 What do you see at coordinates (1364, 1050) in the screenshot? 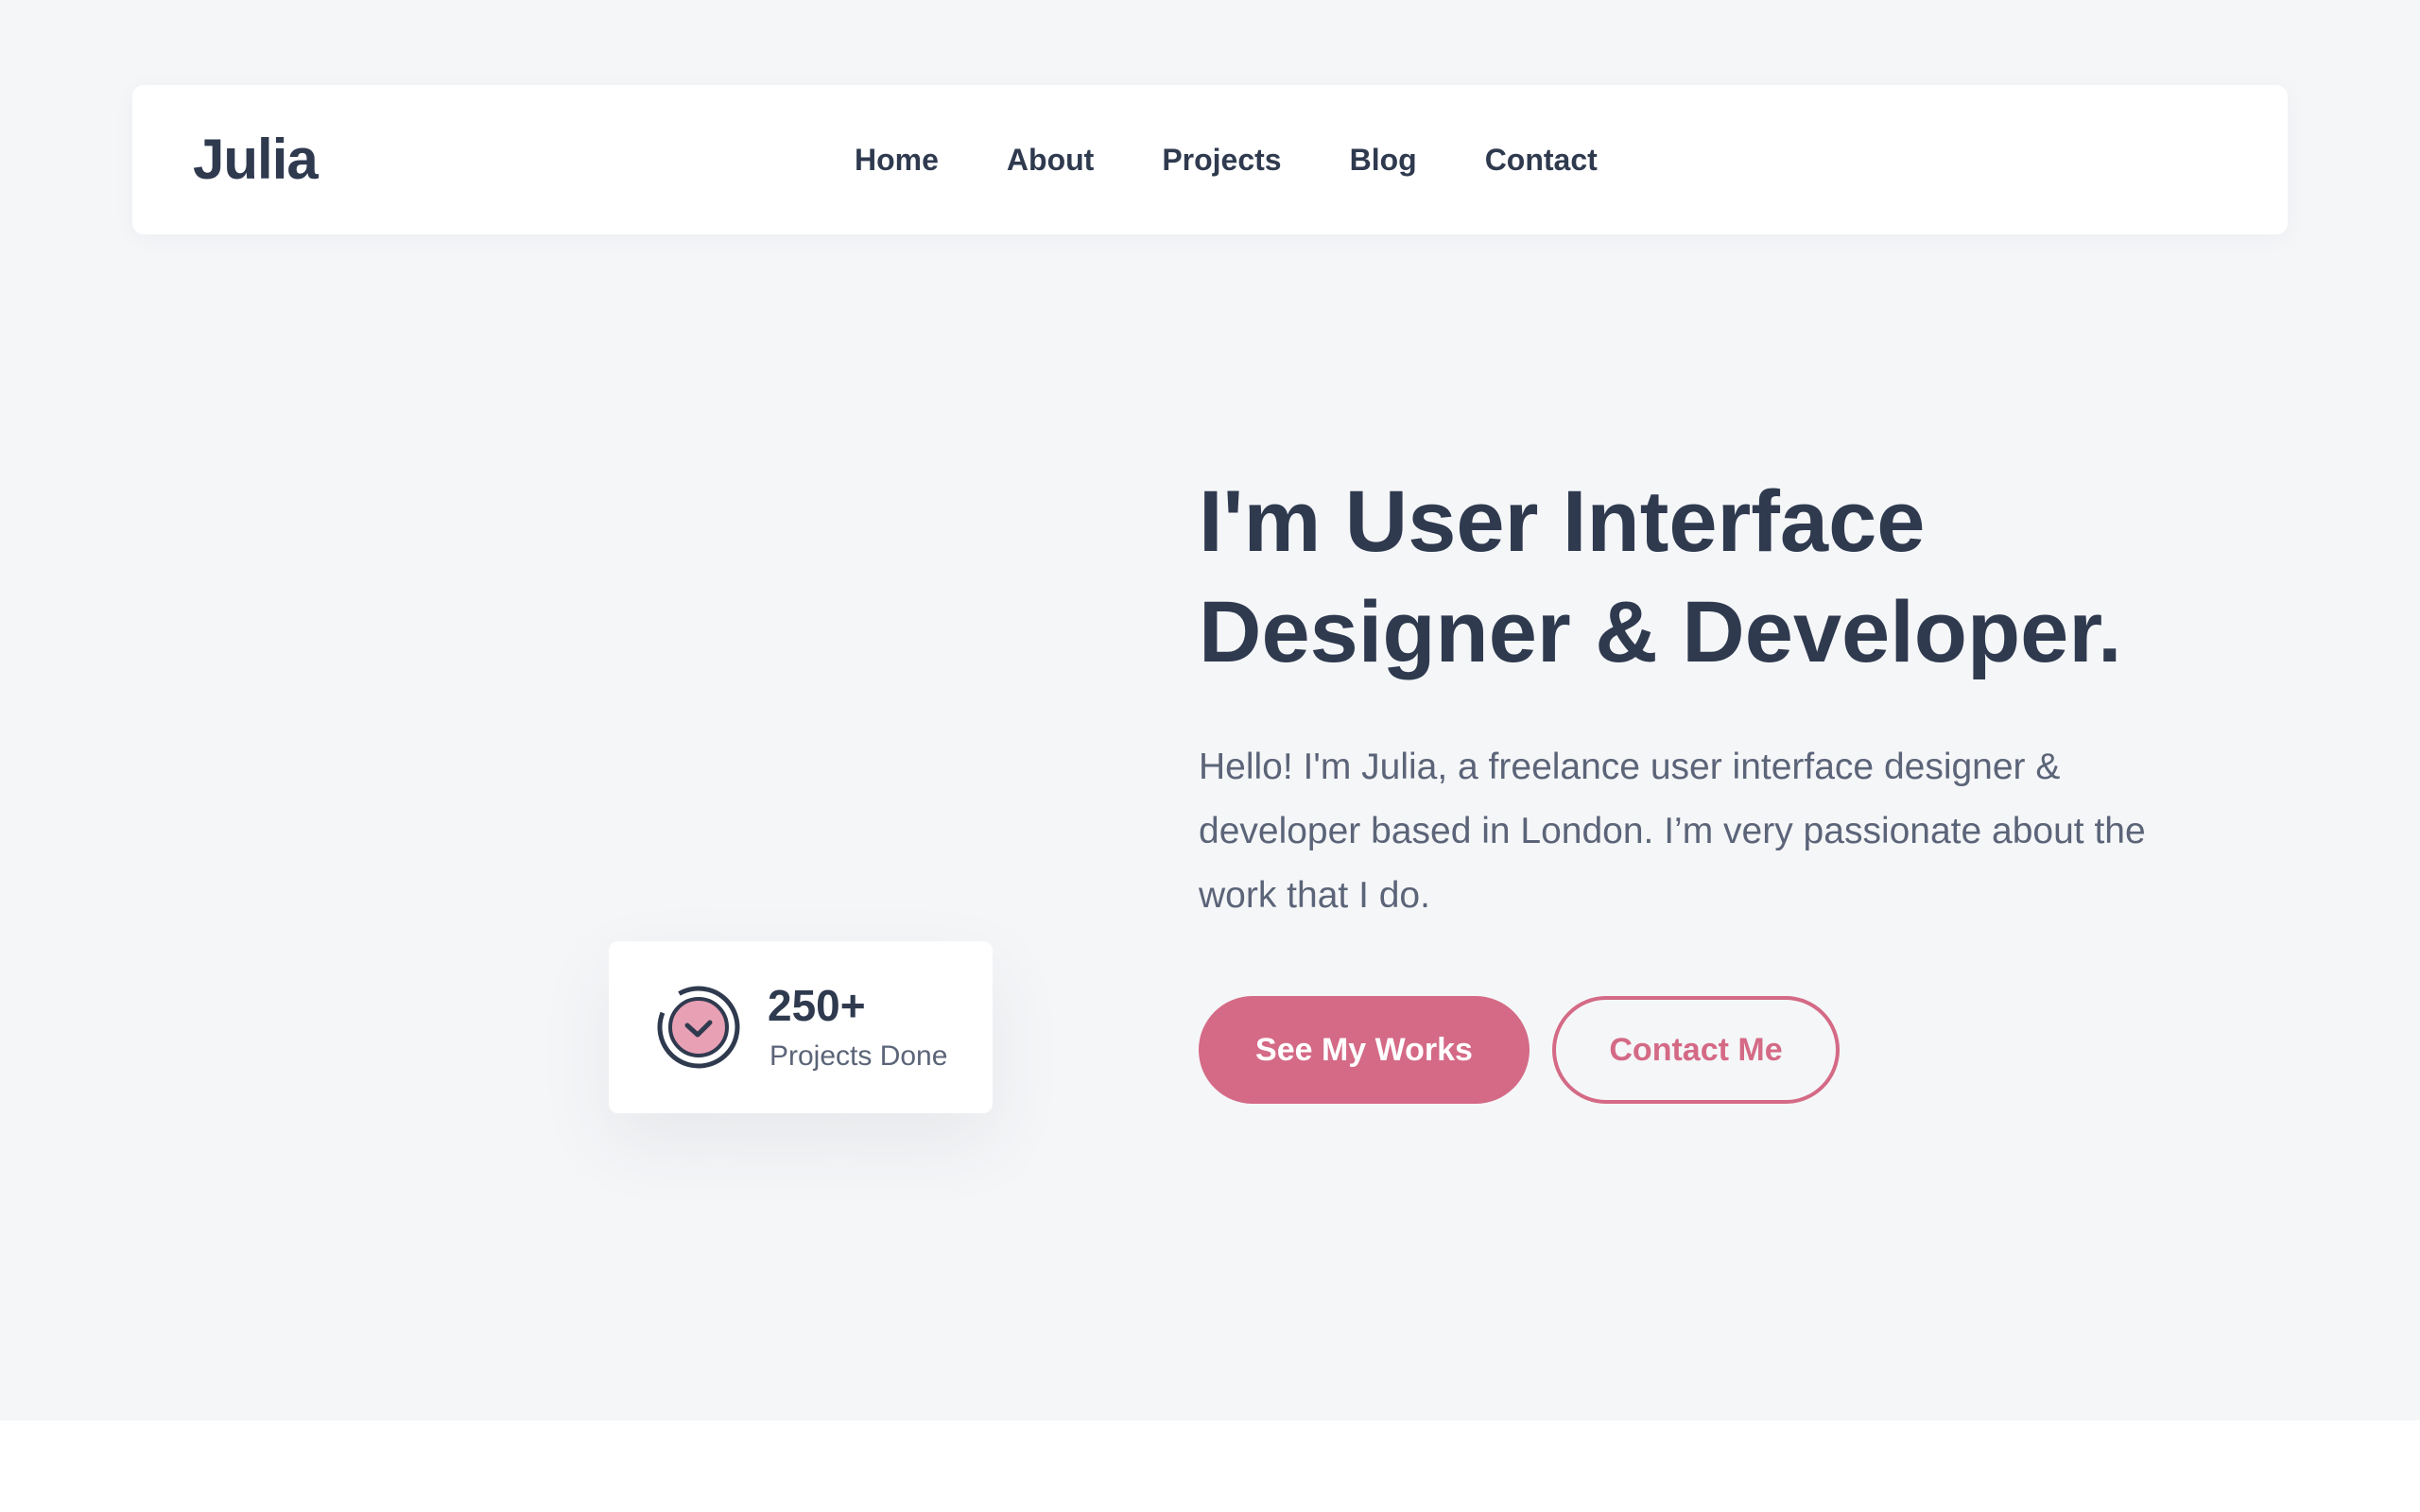
I see `see-my-works-button: See My Works` at bounding box center [1364, 1050].